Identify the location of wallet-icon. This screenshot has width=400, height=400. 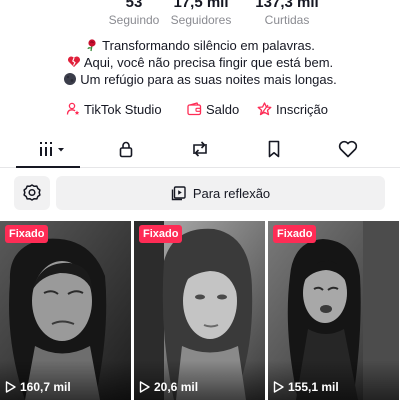
(194, 109).